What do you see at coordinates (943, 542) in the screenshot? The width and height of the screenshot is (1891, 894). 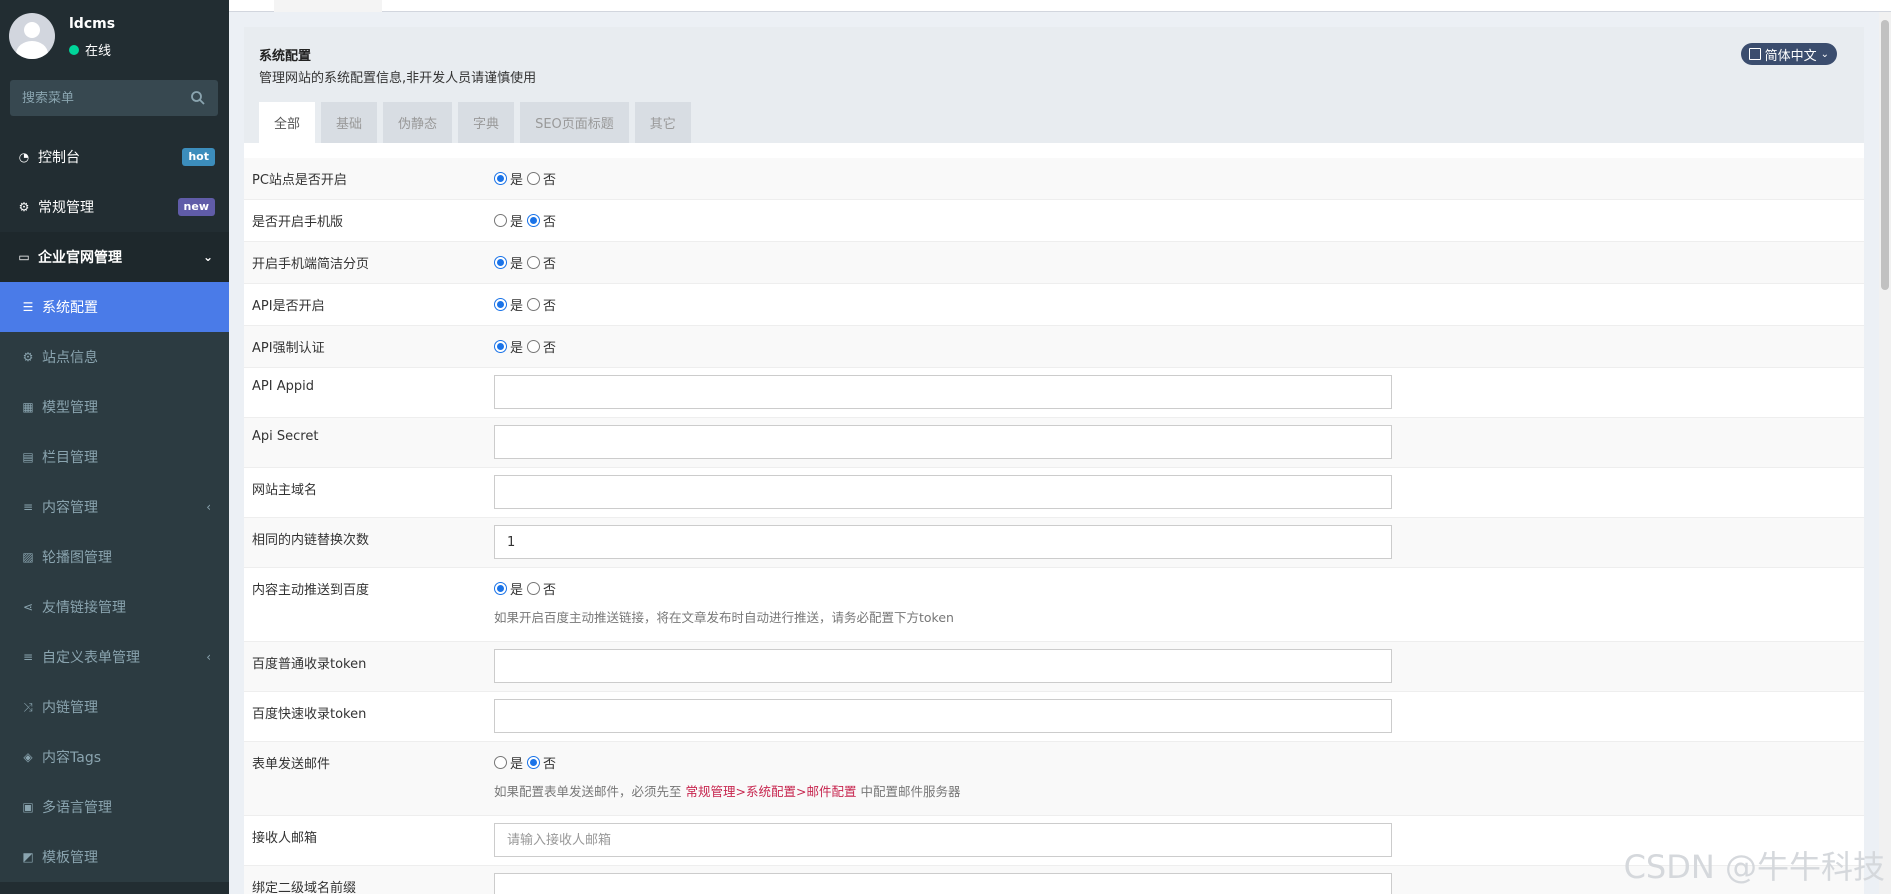 I see `link-replace-times-input` at bounding box center [943, 542].